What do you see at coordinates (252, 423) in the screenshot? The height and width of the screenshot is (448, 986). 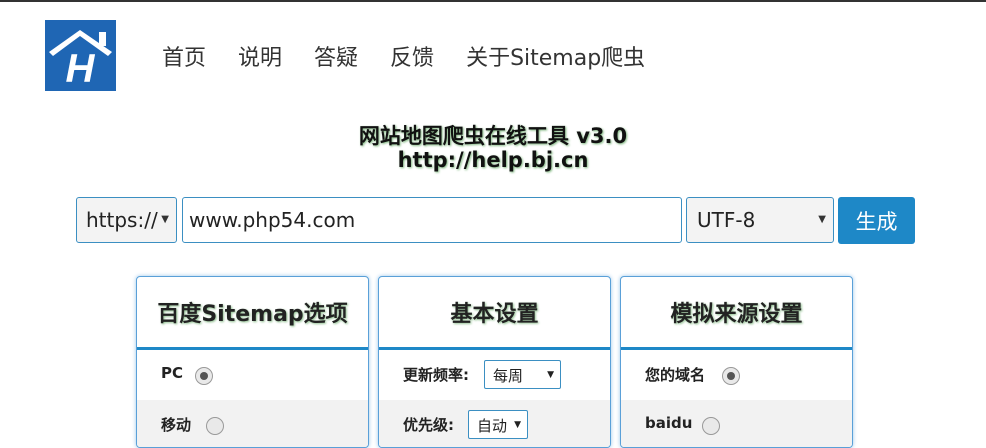 I see `option-row: 移动` at bounding box center [252, 423].